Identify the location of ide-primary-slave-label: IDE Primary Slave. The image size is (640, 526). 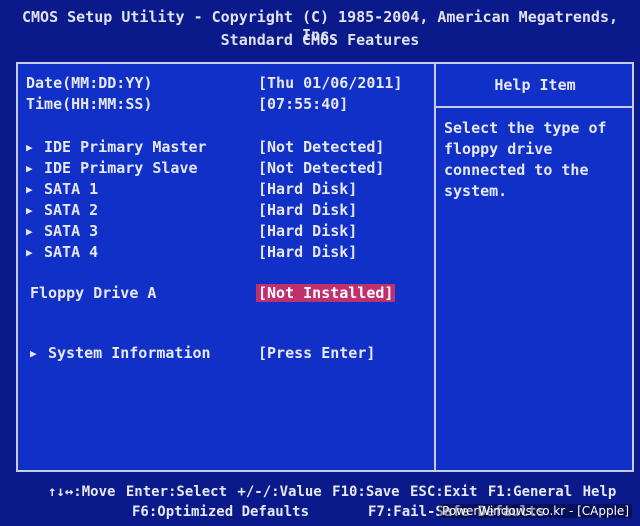
(121, 168).